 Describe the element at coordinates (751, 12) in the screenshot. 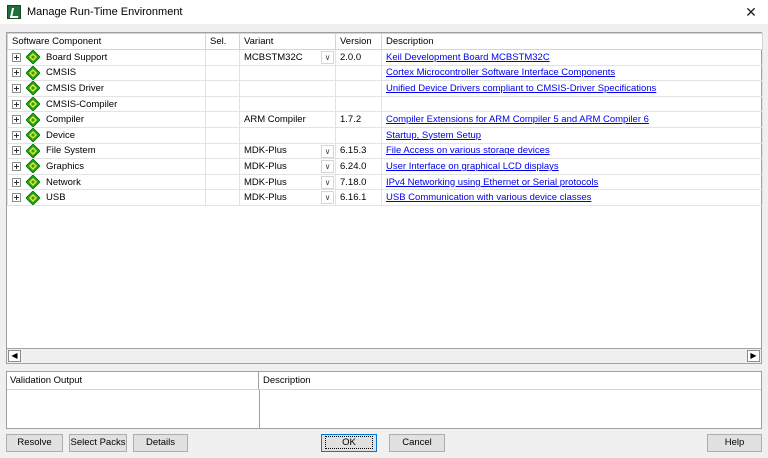

I see `close-icon: ✕` at that location.